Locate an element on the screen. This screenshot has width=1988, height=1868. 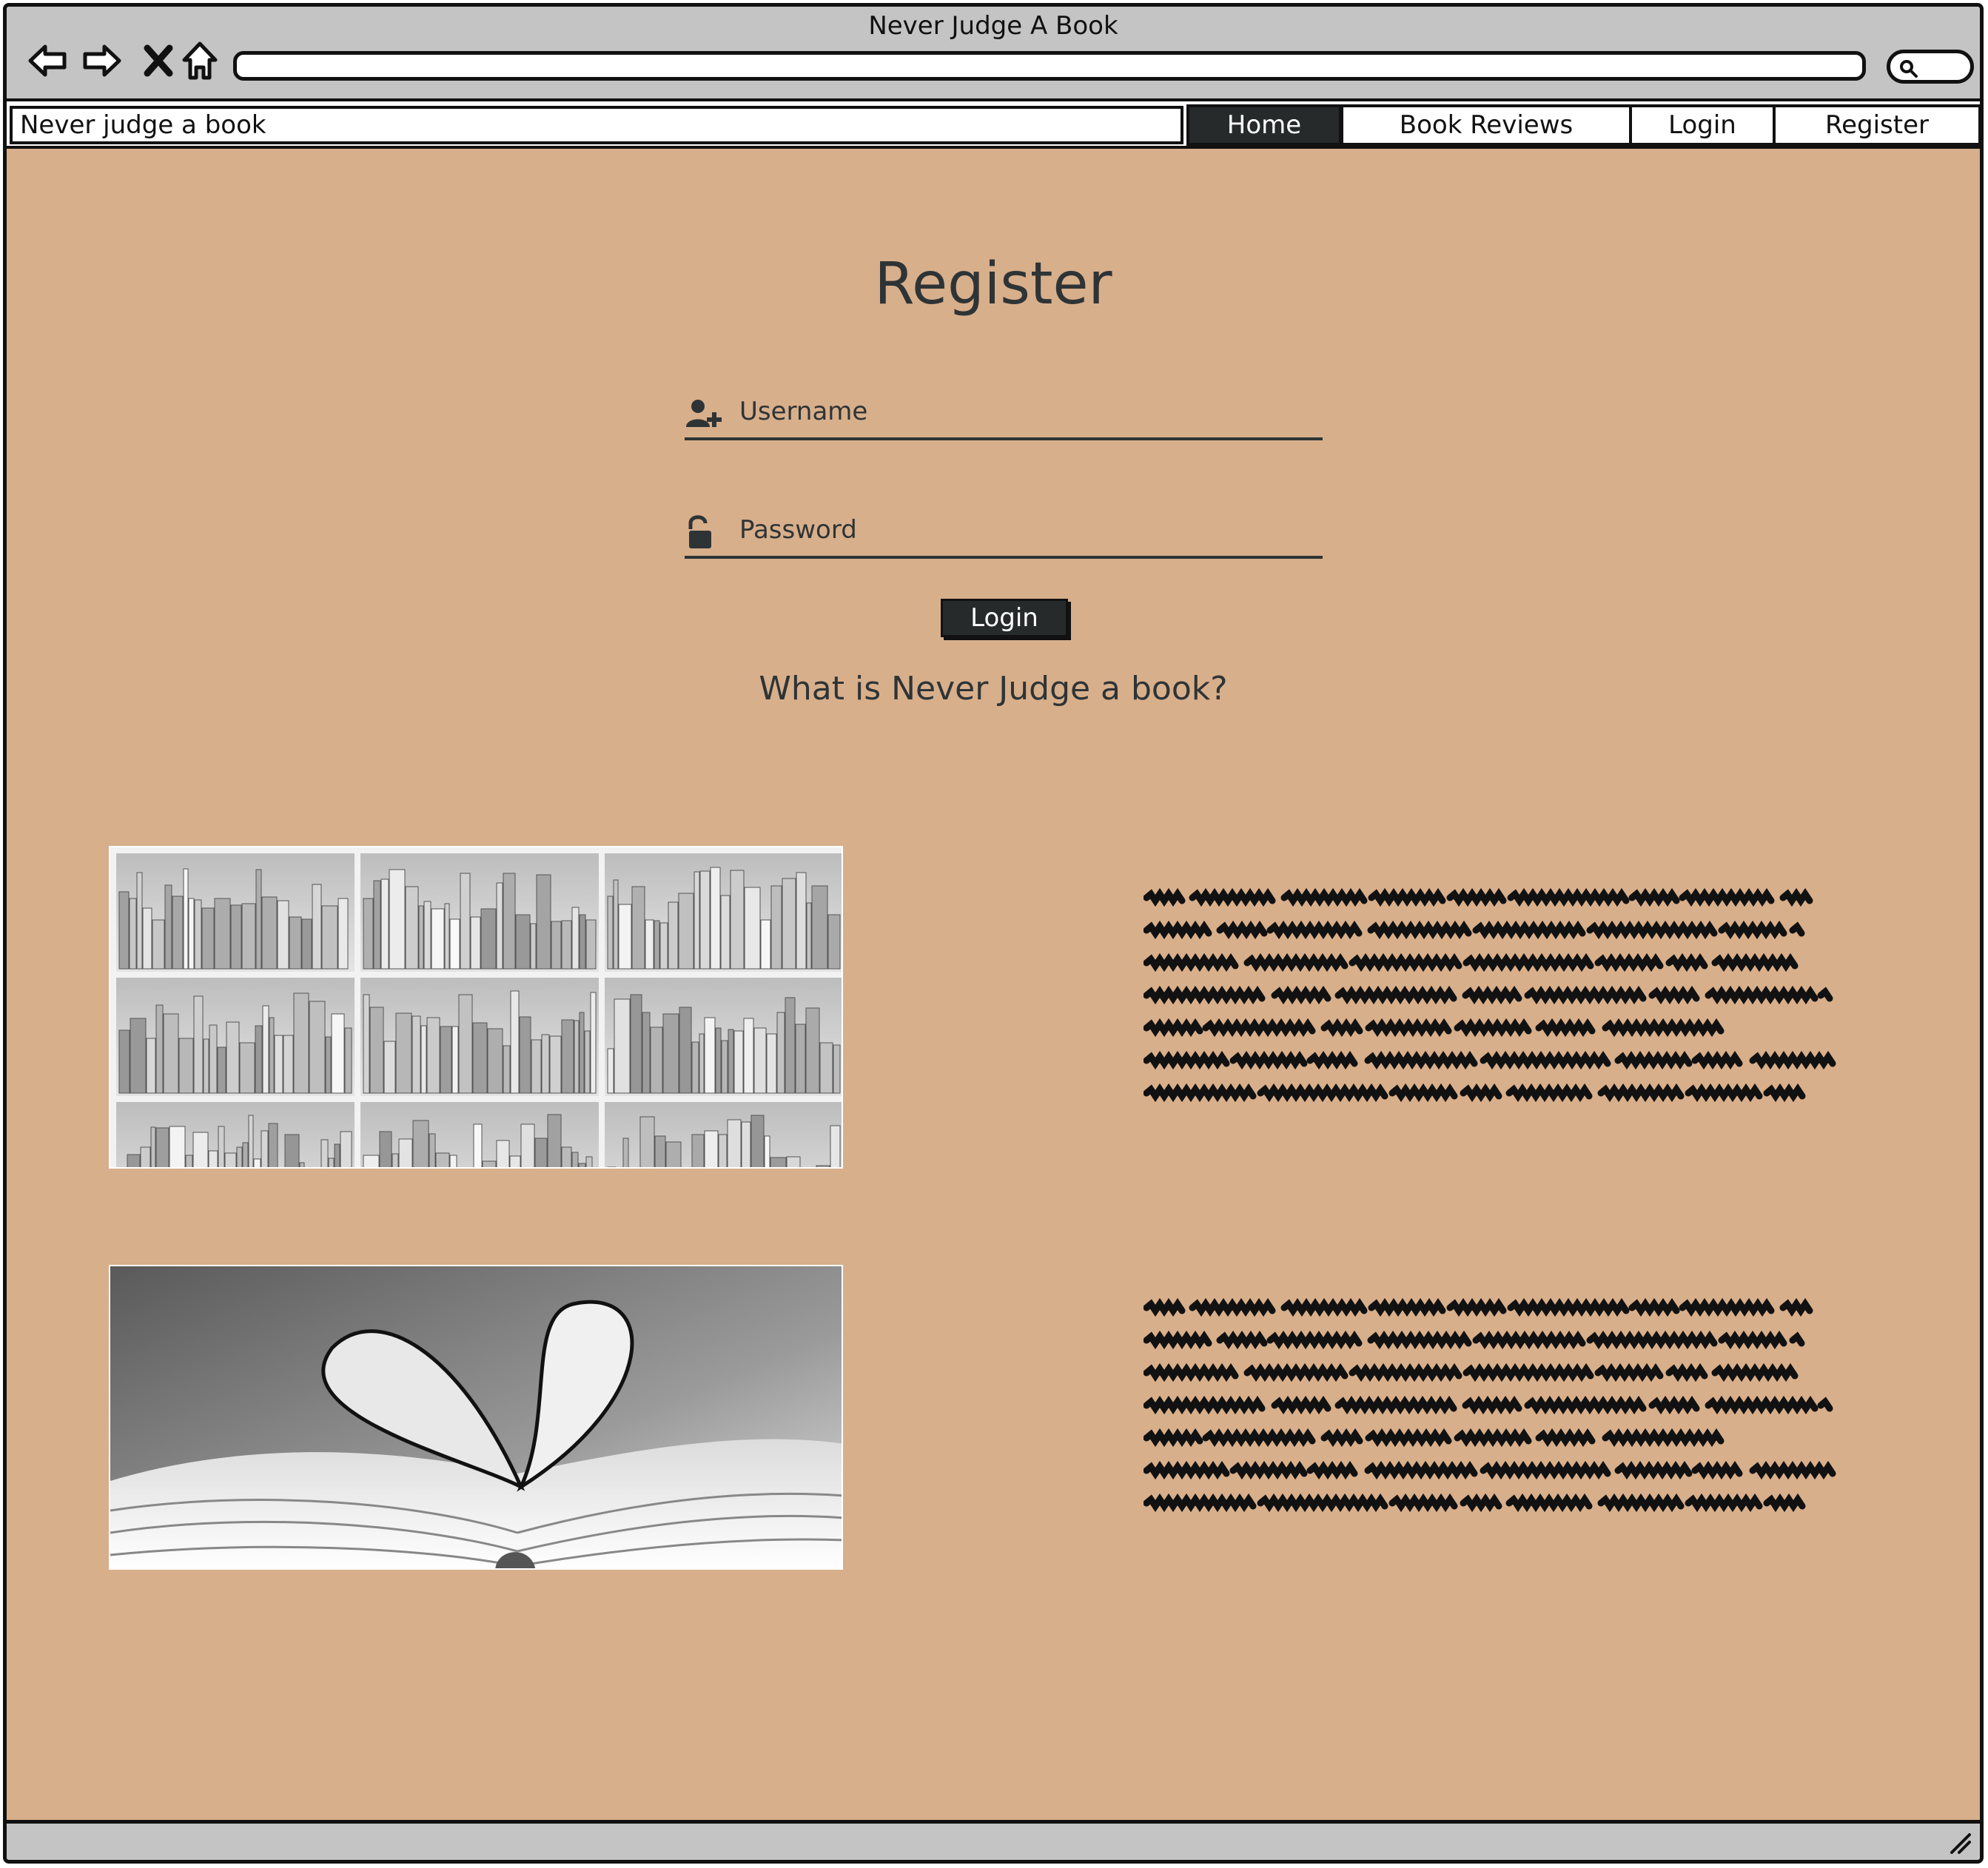
login-button: Login is located at coordinates (1005, 618).